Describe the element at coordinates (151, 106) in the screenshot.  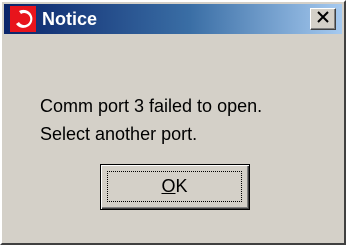
I see `message-line-1: Comm port 3 failed to open.` at that location.